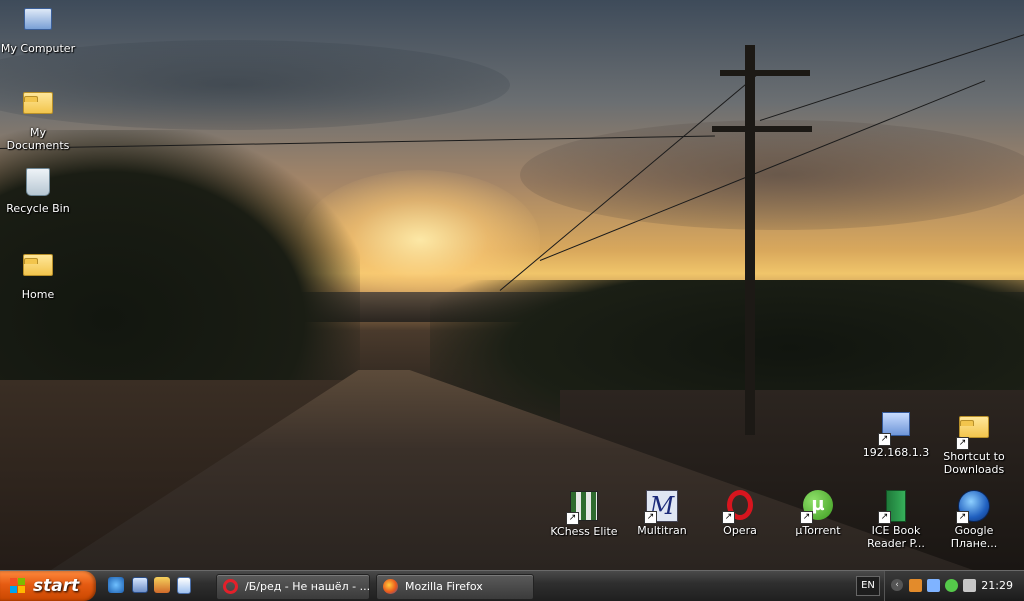 This screenshot has width=1024, height=601. What do you see at coordinates (895, 429) in the screenshot?
I see `network-computer-icon: ↗` at bounding box center [895, 429].